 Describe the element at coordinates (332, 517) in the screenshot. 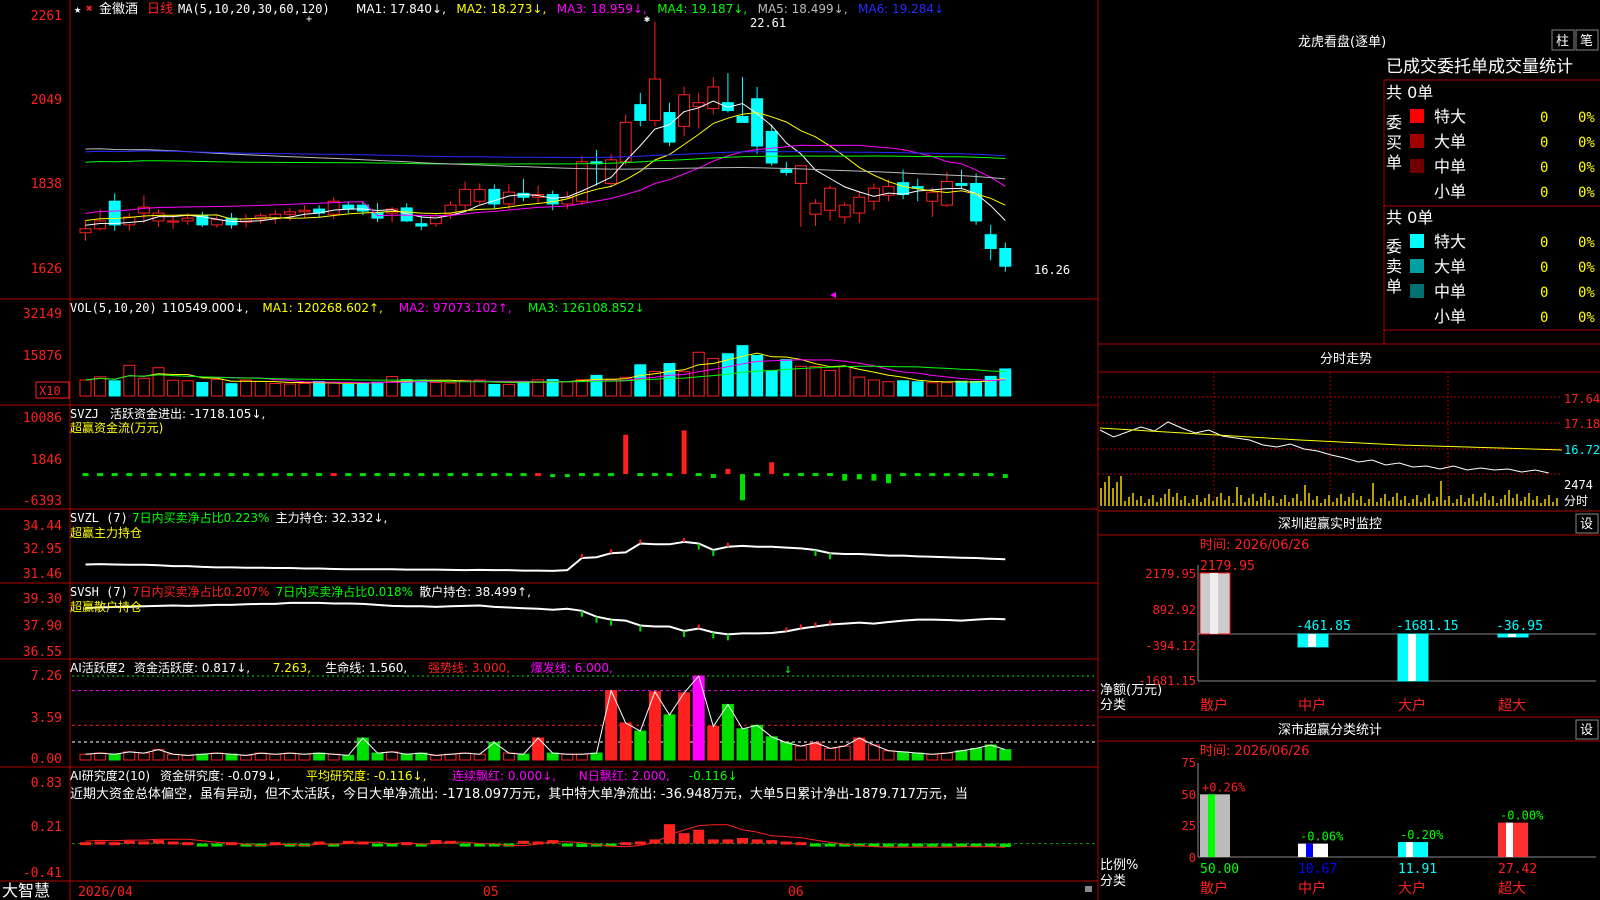

I see `legend-item: 主力持仓: 32.332↓,` at that location.